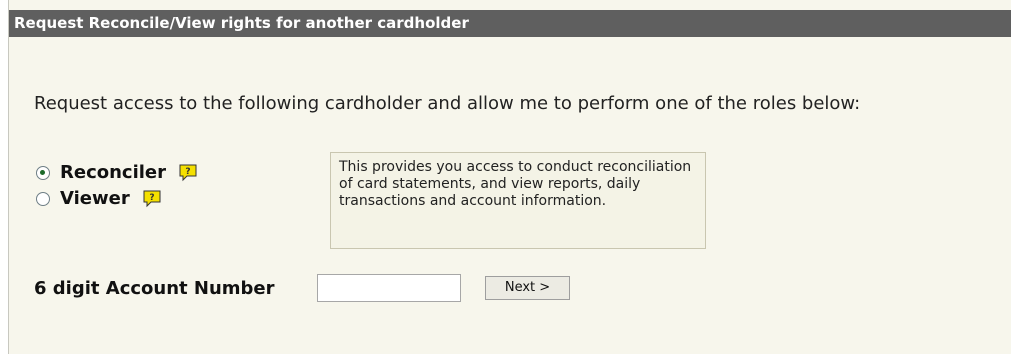 This screenshot has height=354, width=1011. What do you see at coordinates (389, 288) in the screenshot?
I see `account-number-input` at bounding box center [389, 288].